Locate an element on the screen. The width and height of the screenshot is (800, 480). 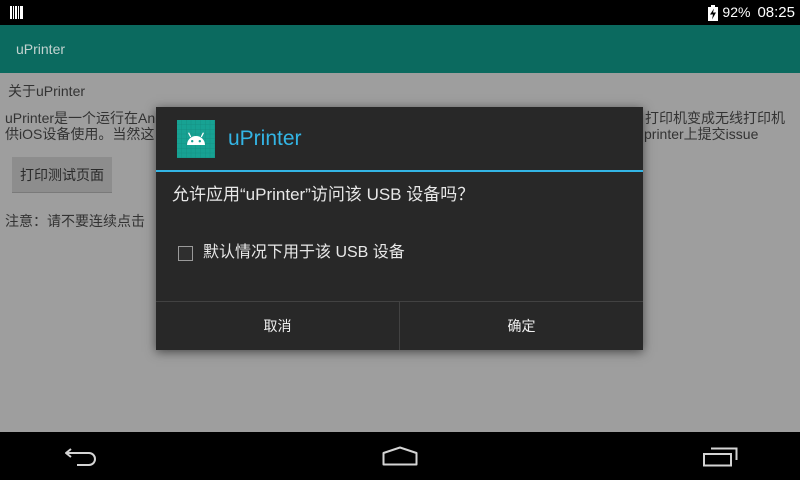
back-icon is located at coordinates (80, 457).